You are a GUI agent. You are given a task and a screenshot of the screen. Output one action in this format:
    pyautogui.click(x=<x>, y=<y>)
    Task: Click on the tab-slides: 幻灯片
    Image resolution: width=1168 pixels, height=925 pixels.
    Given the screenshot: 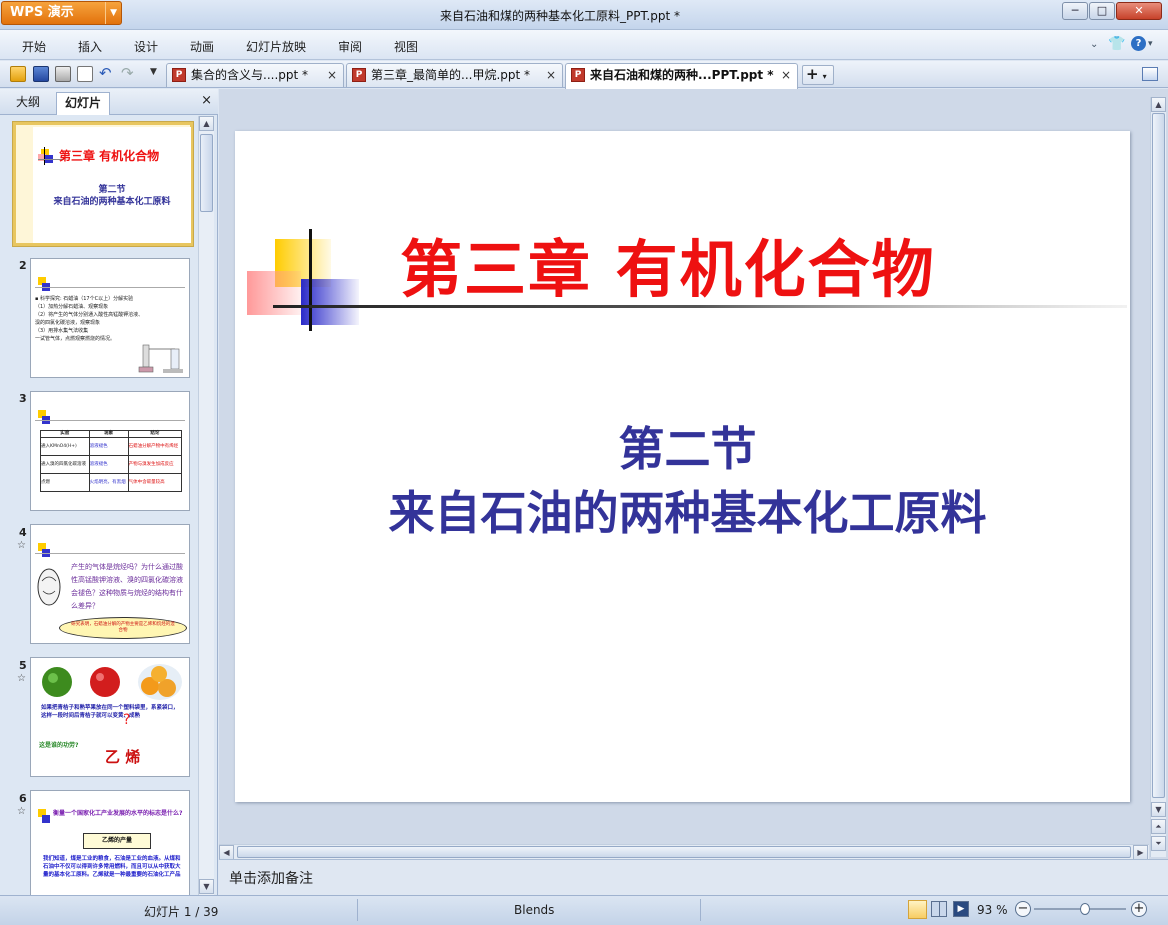 What is the action you would take?
    pyautogui.click(x=83, y=103)
    